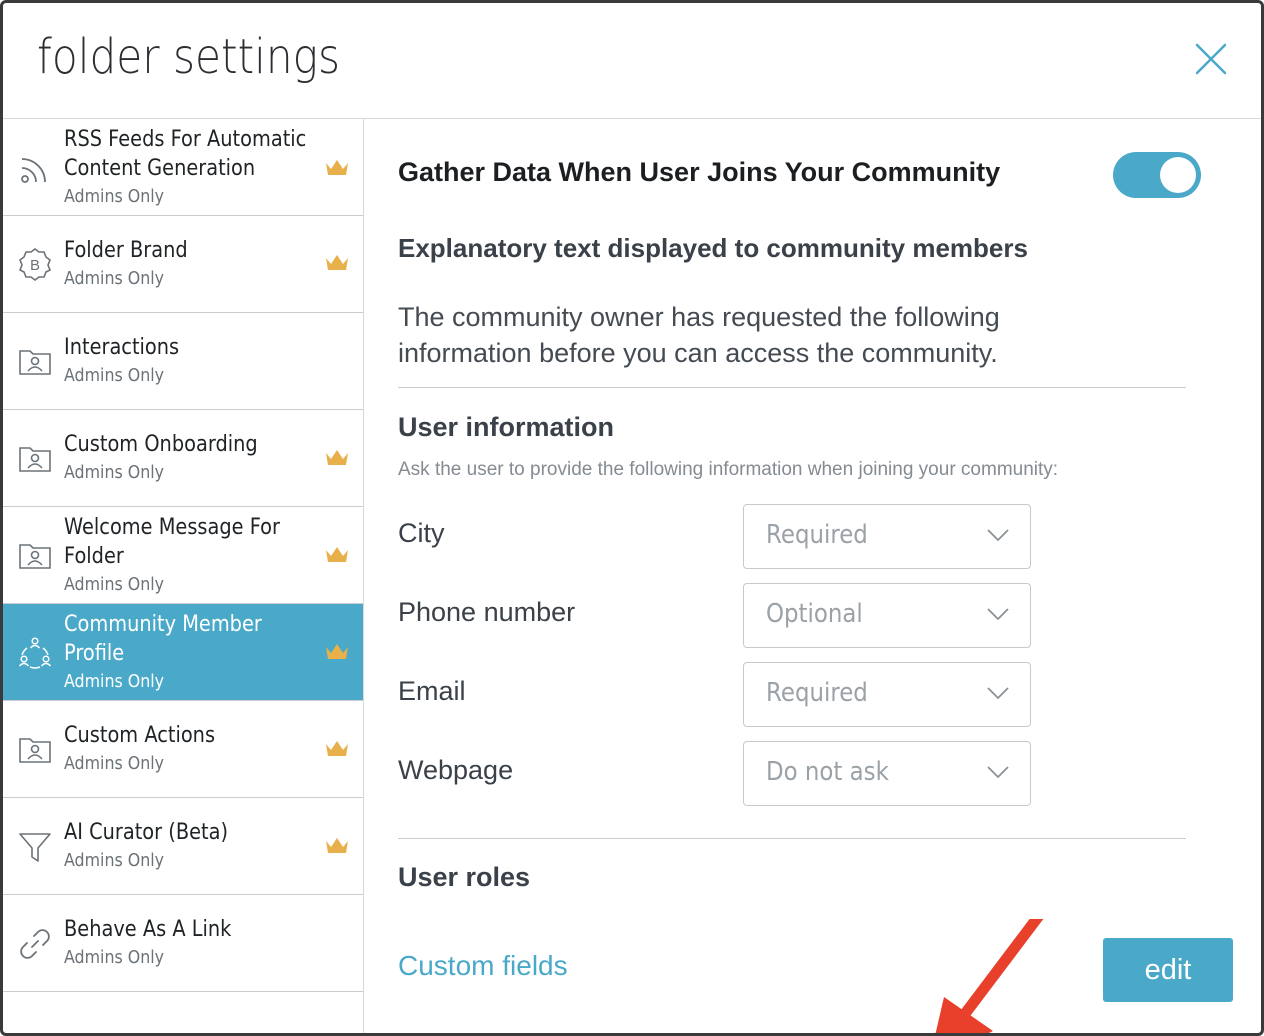 Image resolution: width=1264 pixels, height=1036 pixels. Describe the element at coordinates (827, 772) in the screenshot. I see `select-value: Do not ask` at that location.